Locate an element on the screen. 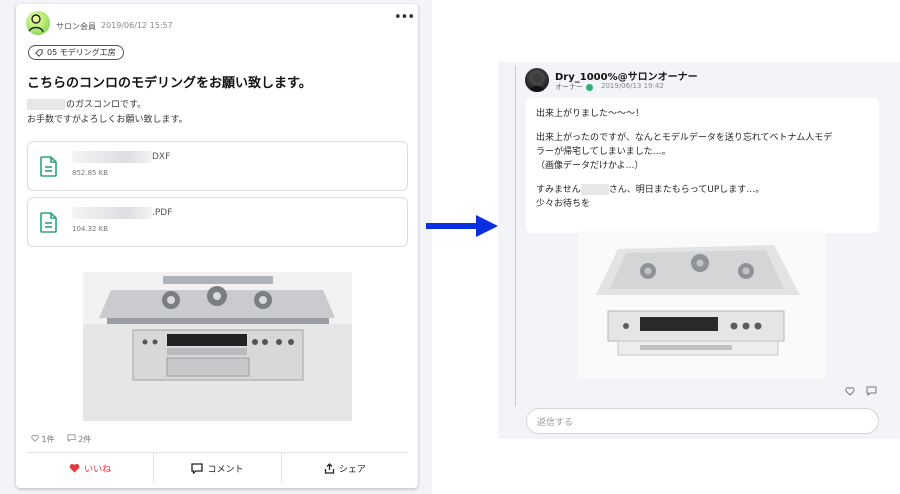 Image resolution: width=900 pixels, height=494 pixels. more-horizontal-icon: ••• is located at coordinates (404, 17).